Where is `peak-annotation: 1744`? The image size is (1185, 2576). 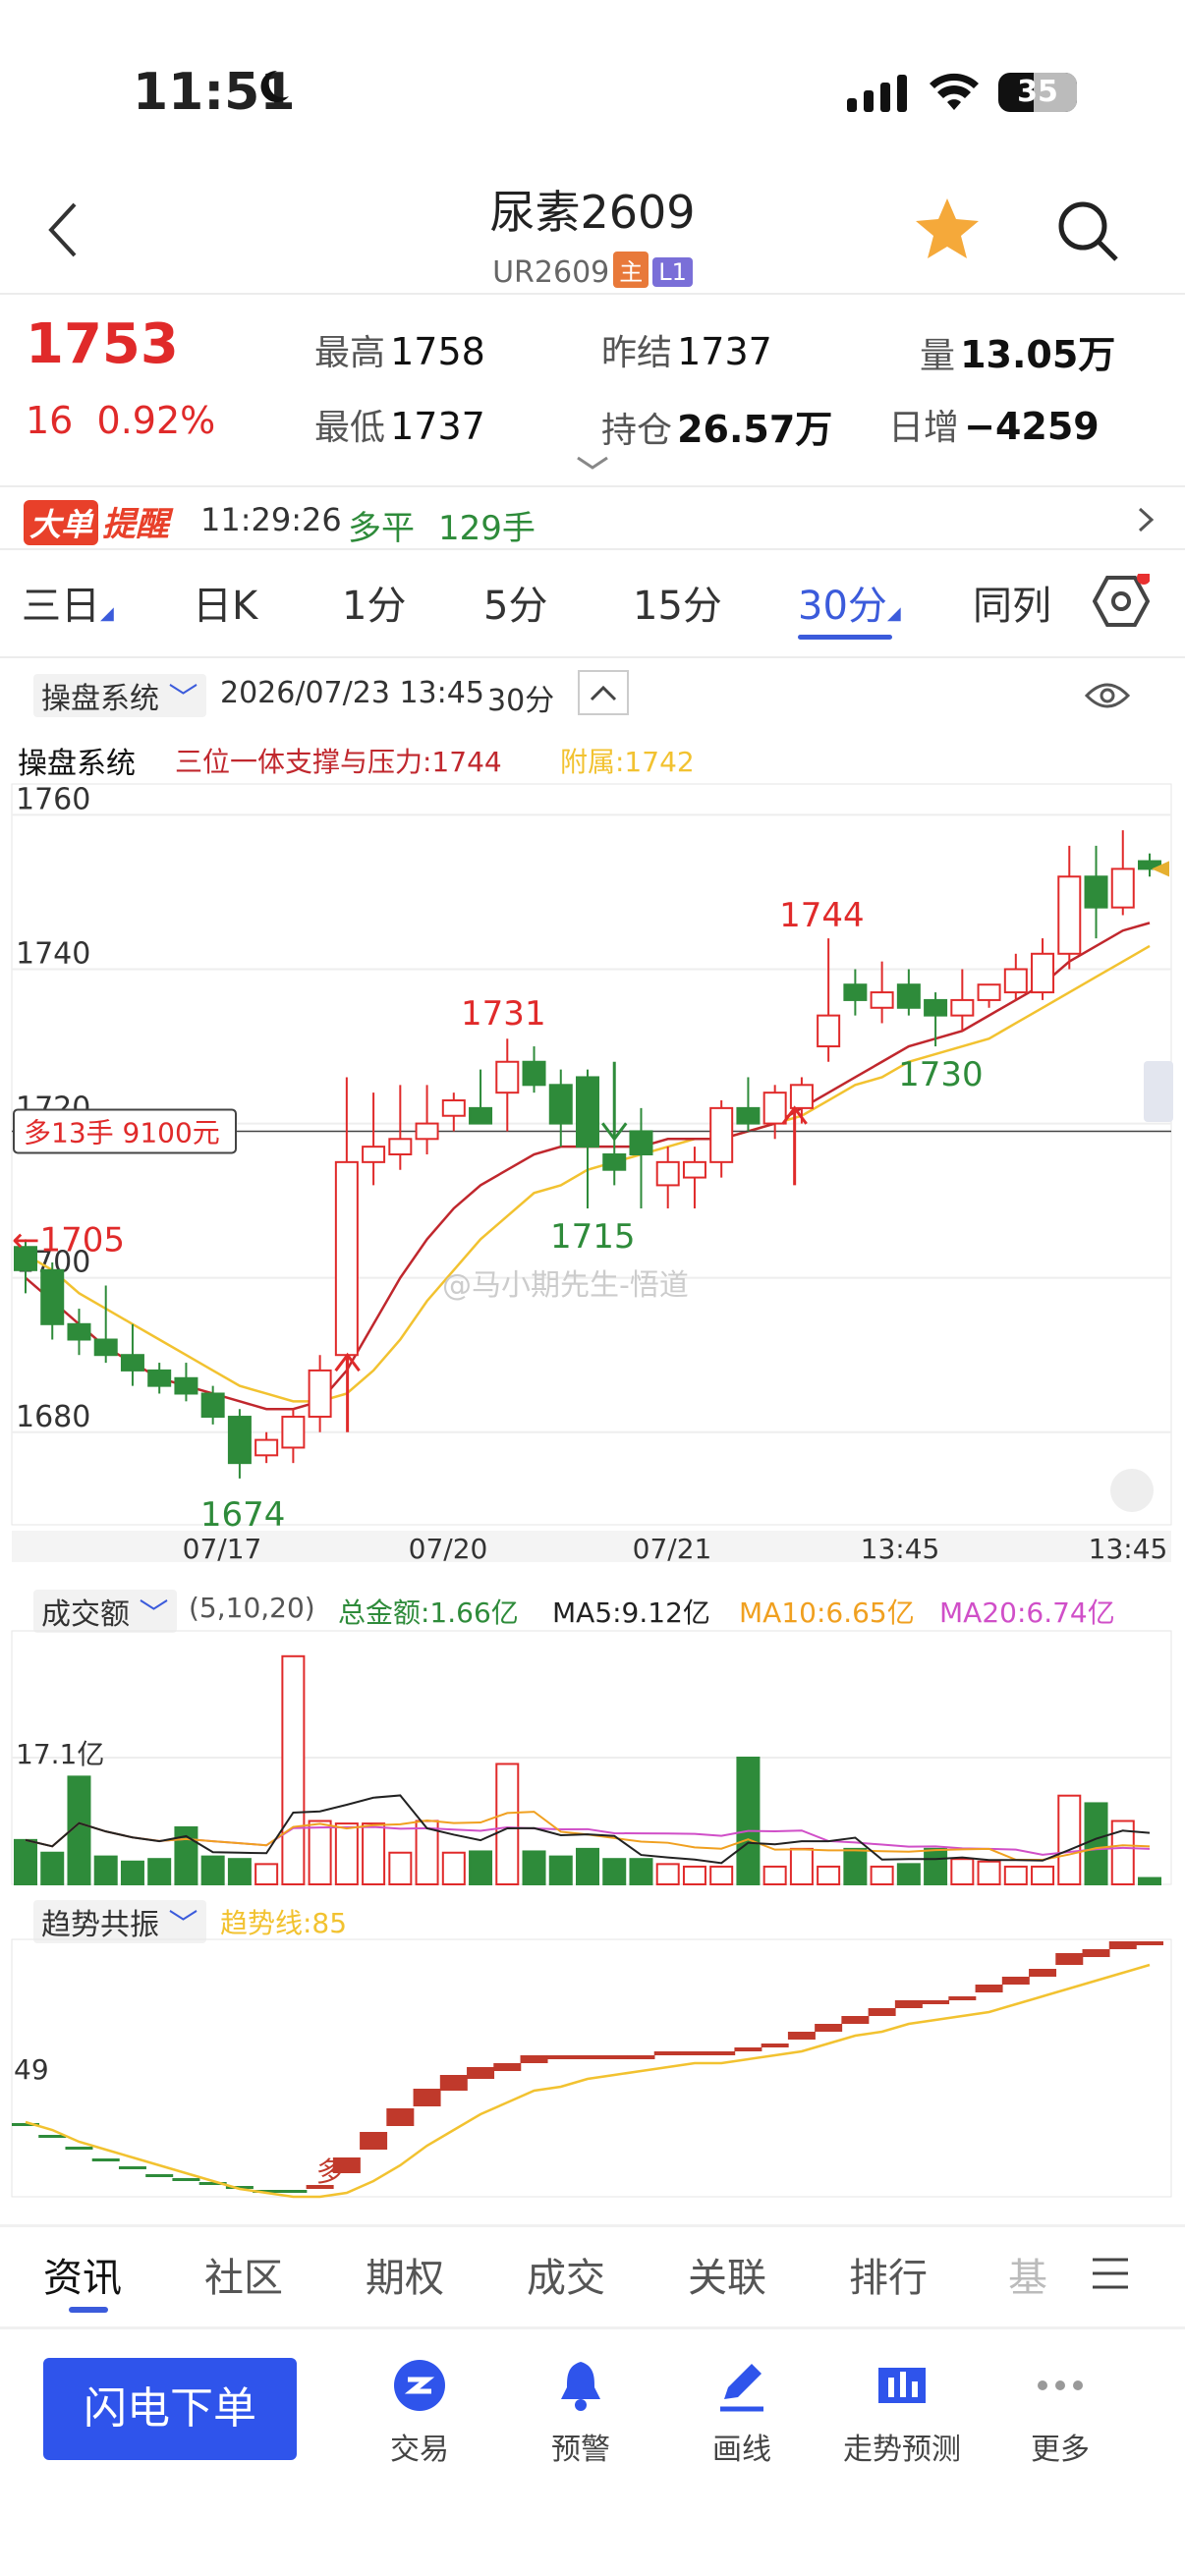 peak-annotation: 1744 is located at coordinates (822, 915).